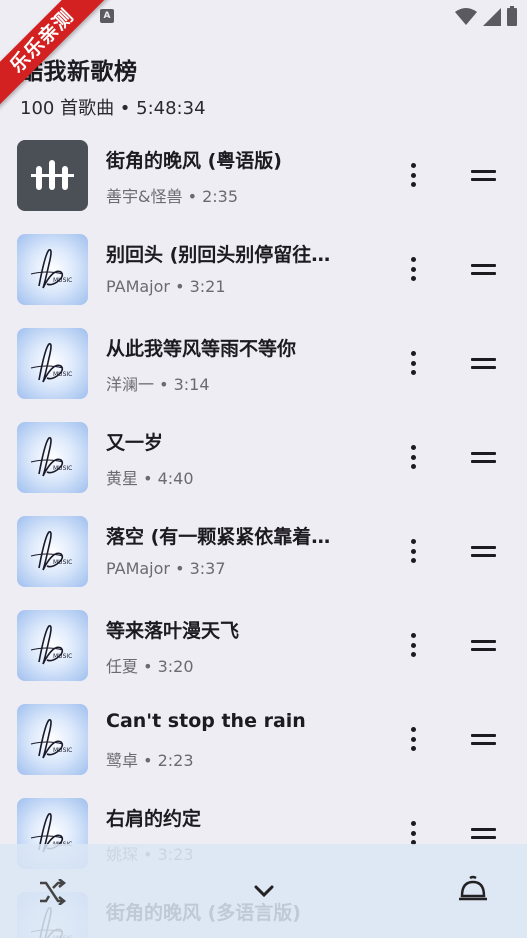  I want to click on queue-bell-icon, so click(473, 888).